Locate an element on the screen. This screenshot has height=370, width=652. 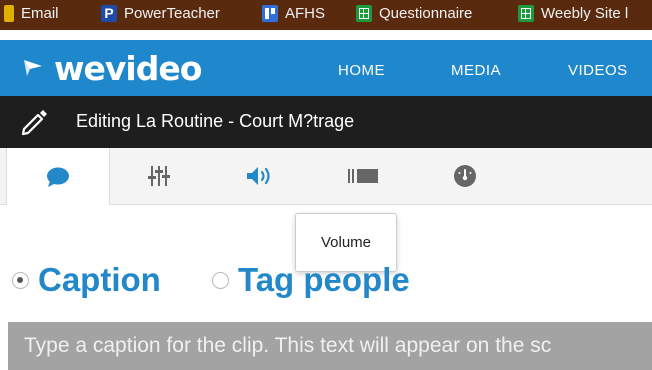
mail-icon is located at coordinates (9, 13).